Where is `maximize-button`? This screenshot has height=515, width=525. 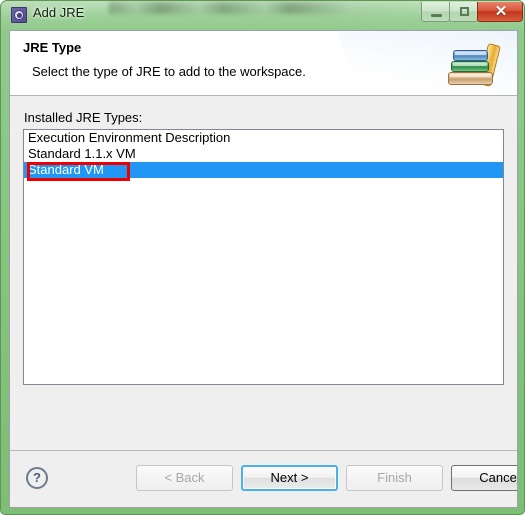 maximize-button is located at coordinates (463, 12).